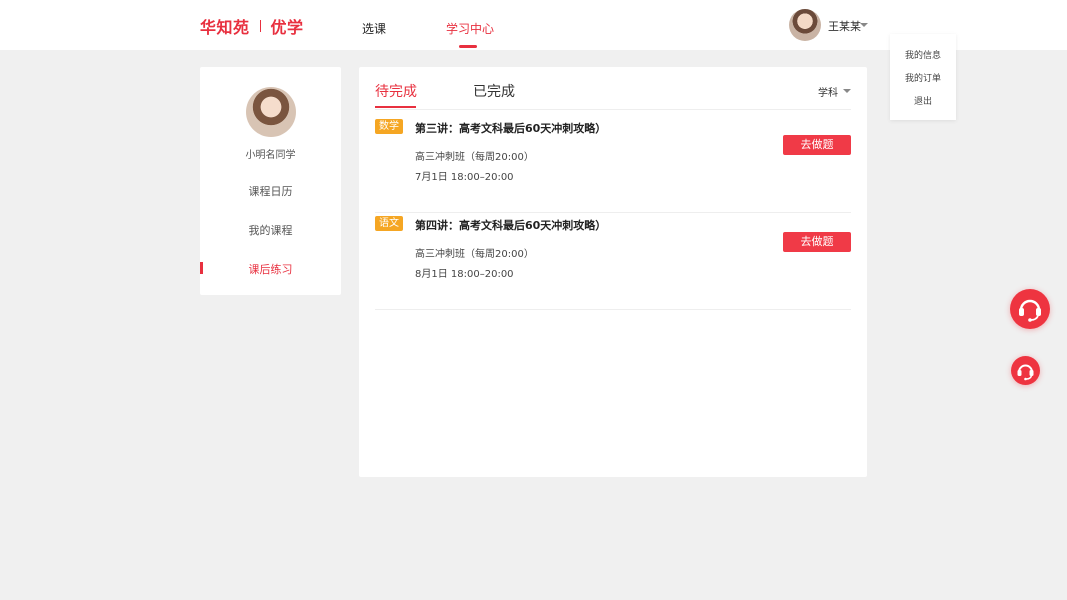 The height and width of the screenshot is (600, 1067). I want to click on brand-divider, so click(260, 26).